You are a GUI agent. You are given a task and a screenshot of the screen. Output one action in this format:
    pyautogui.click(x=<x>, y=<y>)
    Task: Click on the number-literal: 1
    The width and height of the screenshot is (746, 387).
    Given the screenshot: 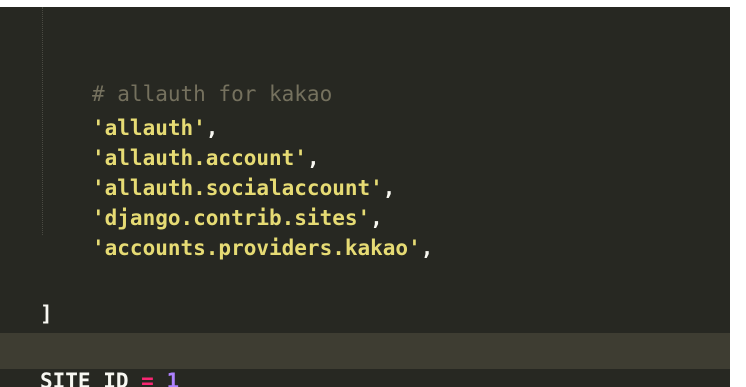 What is the action you would take?
    pyautogui.click(x=173, y=378)
    